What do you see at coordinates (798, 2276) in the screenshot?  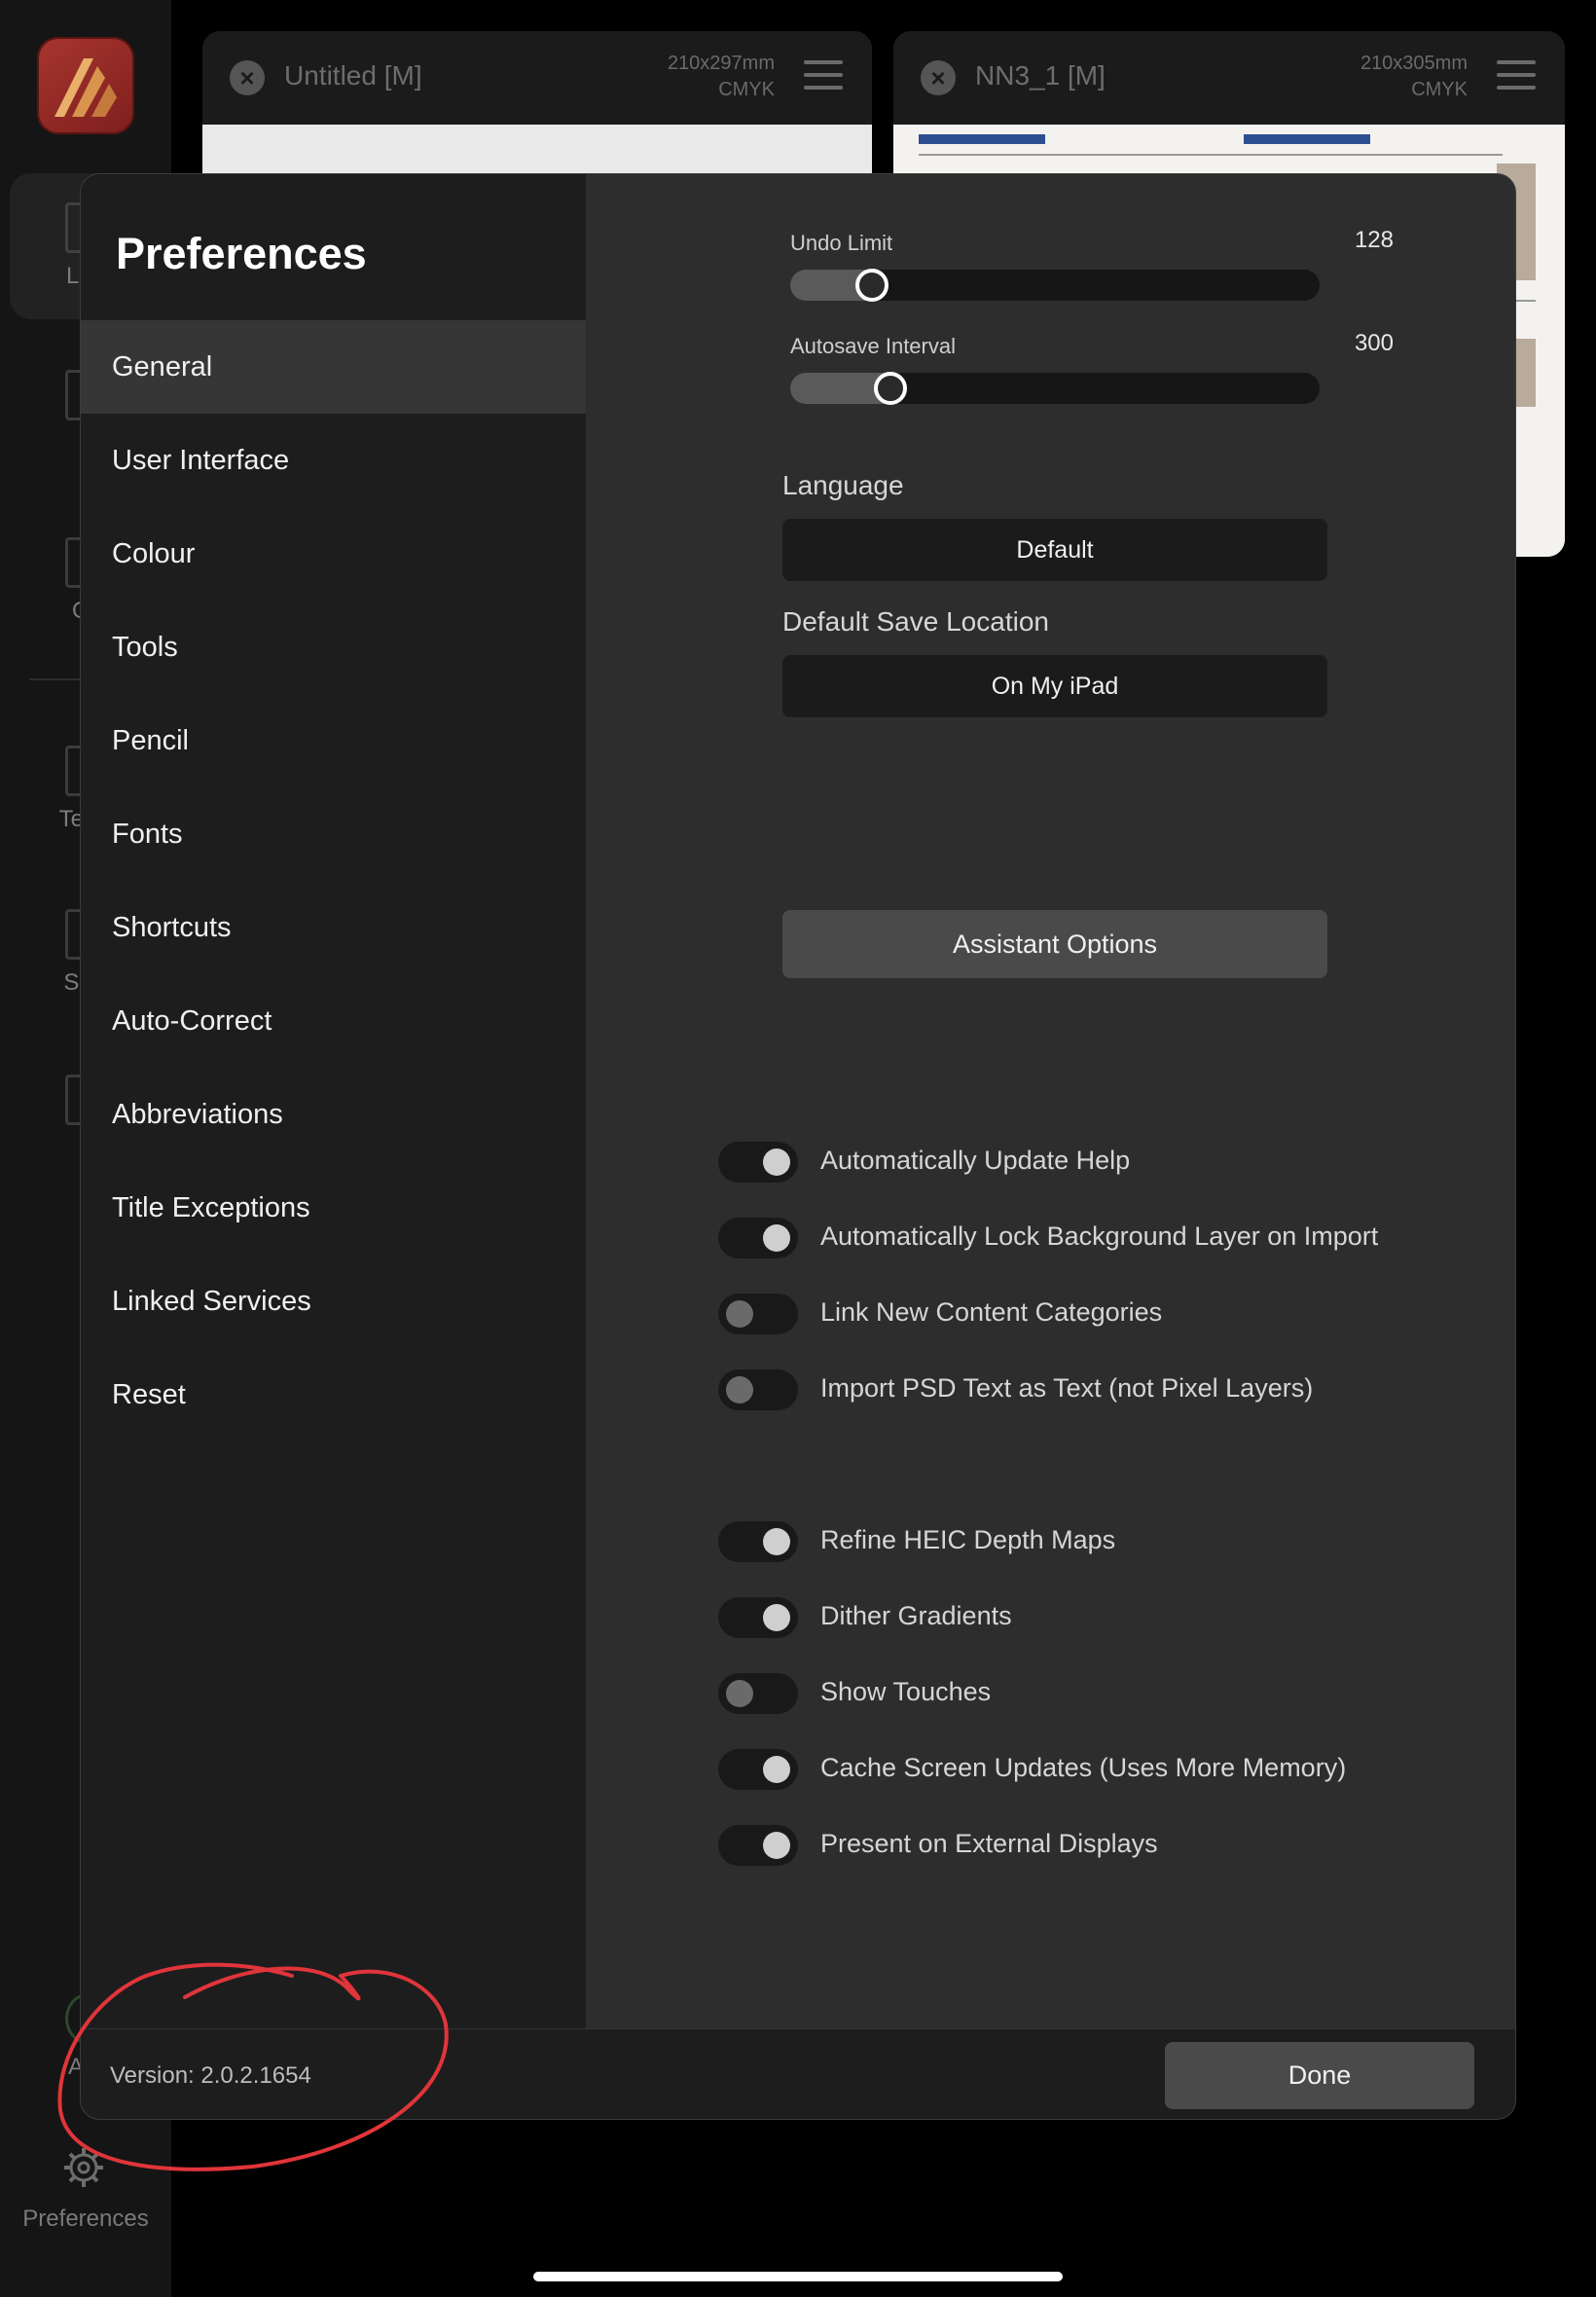 I see `home-indicator` at bounding box center [798, 2276].